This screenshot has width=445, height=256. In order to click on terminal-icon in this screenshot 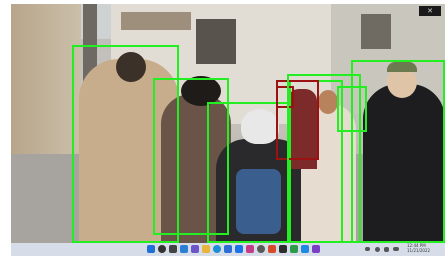, I will do `click(283, 249)`.